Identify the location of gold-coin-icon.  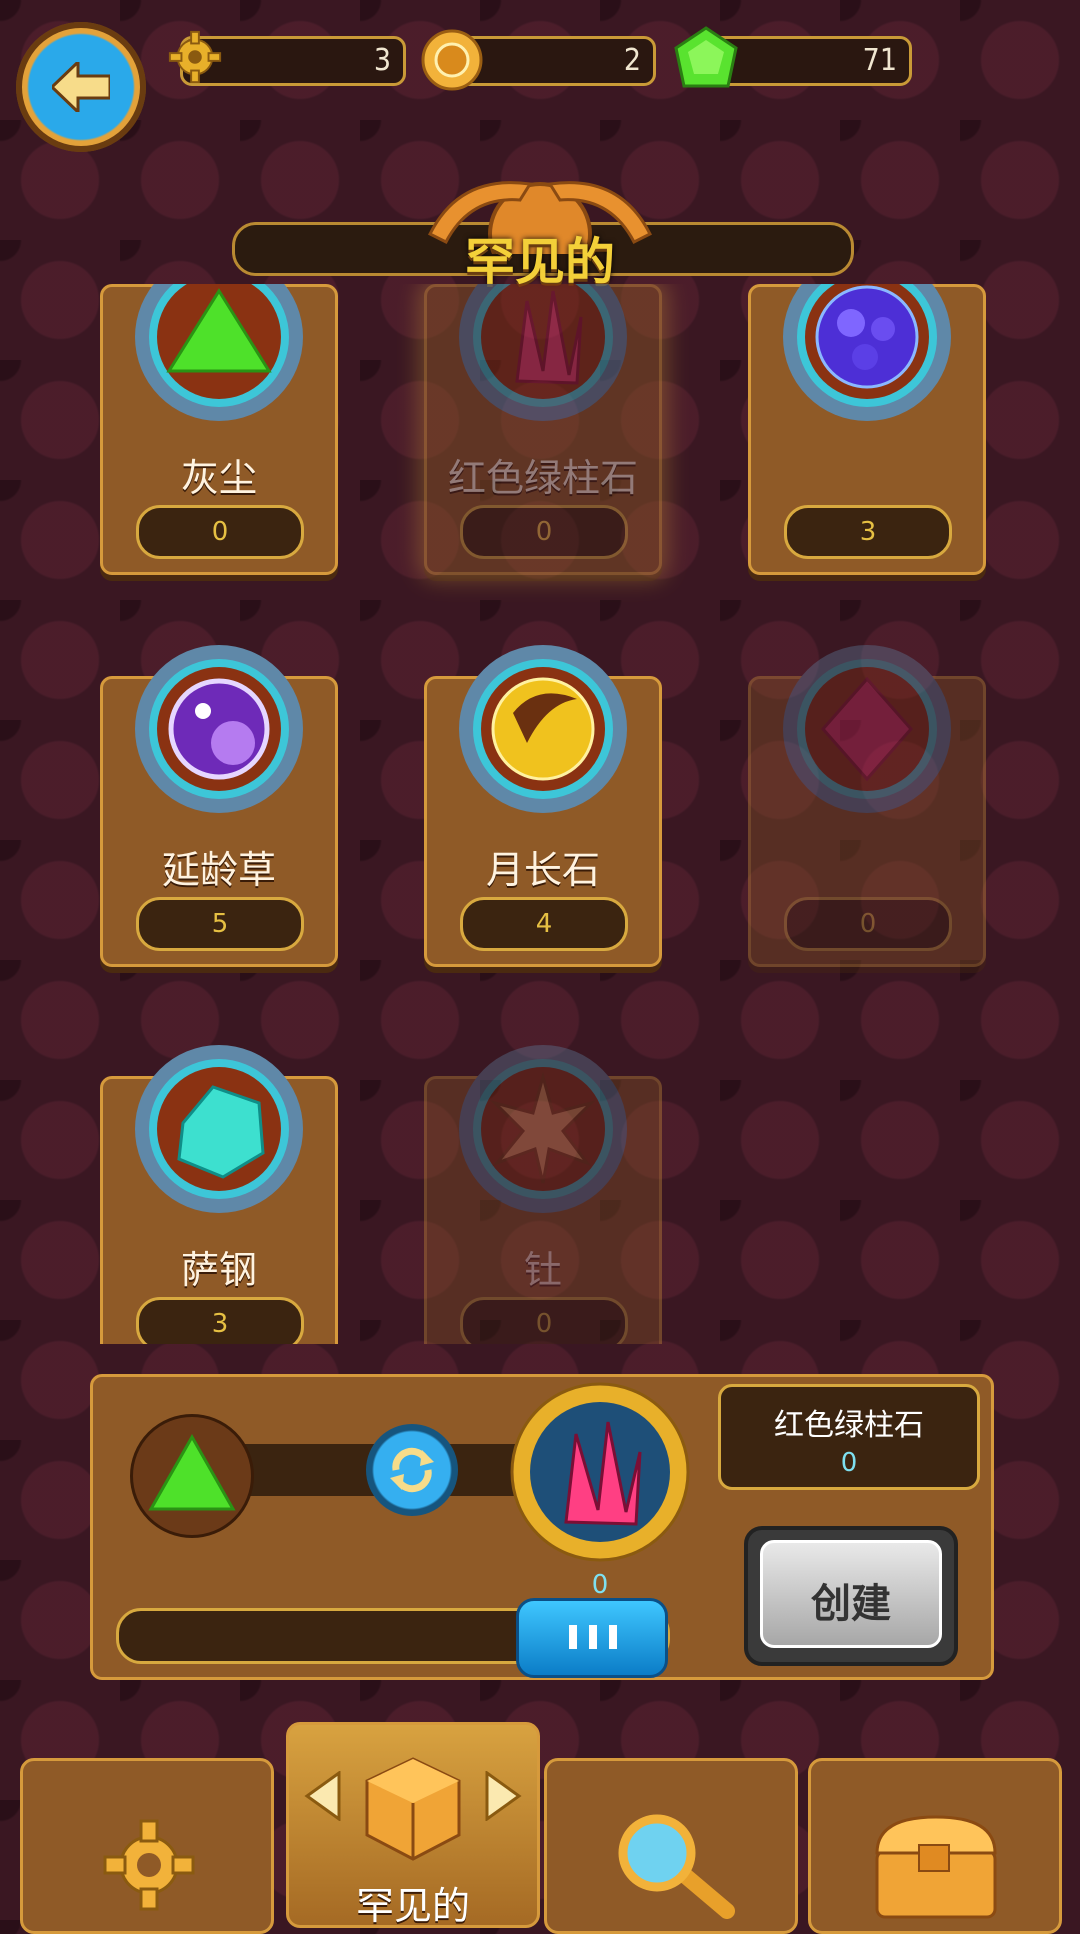
(452, 60).